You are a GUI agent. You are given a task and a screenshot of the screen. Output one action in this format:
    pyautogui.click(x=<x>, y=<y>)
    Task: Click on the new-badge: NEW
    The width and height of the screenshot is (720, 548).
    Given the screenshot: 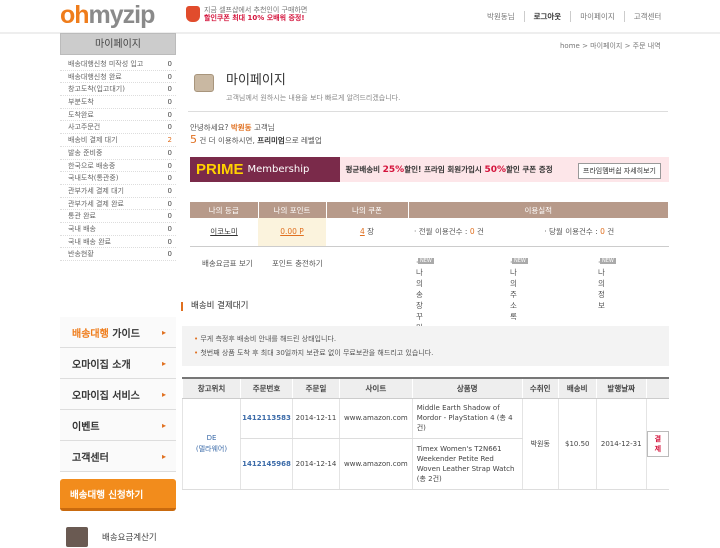 What is the action you would take?
    pyautogui.click(x=608, y=261)
    